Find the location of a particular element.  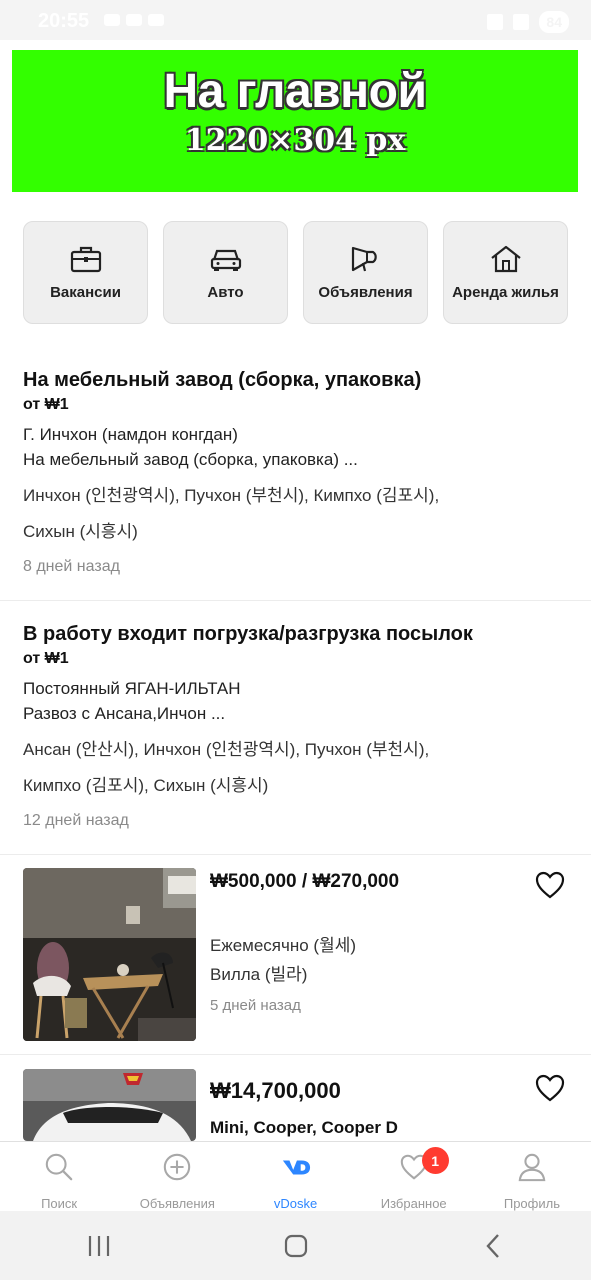

nav-ads: Объявления is located at coordinates (177, 1176).